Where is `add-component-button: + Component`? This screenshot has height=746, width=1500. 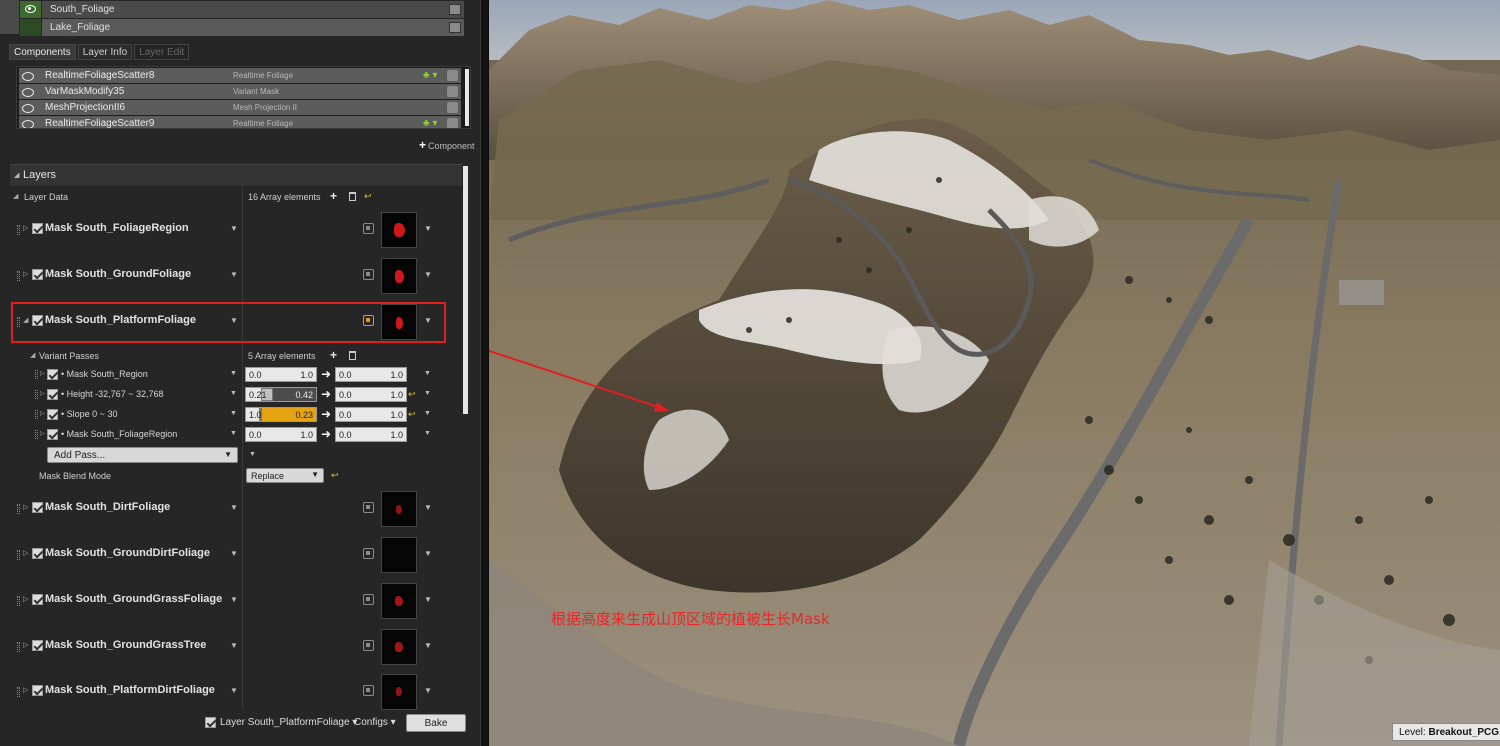 add-component-button: + Component is located at coordinates (447, 145).